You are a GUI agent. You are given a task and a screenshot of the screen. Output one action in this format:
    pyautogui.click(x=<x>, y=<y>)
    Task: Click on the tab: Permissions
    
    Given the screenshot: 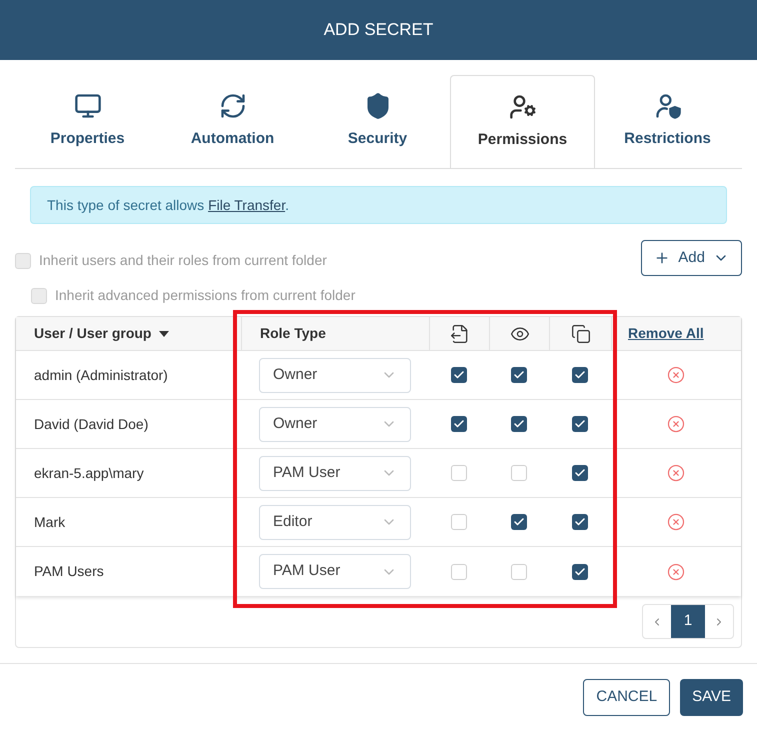 What is the action you would take?
    pyautogui.click(x=522, y=121)
    